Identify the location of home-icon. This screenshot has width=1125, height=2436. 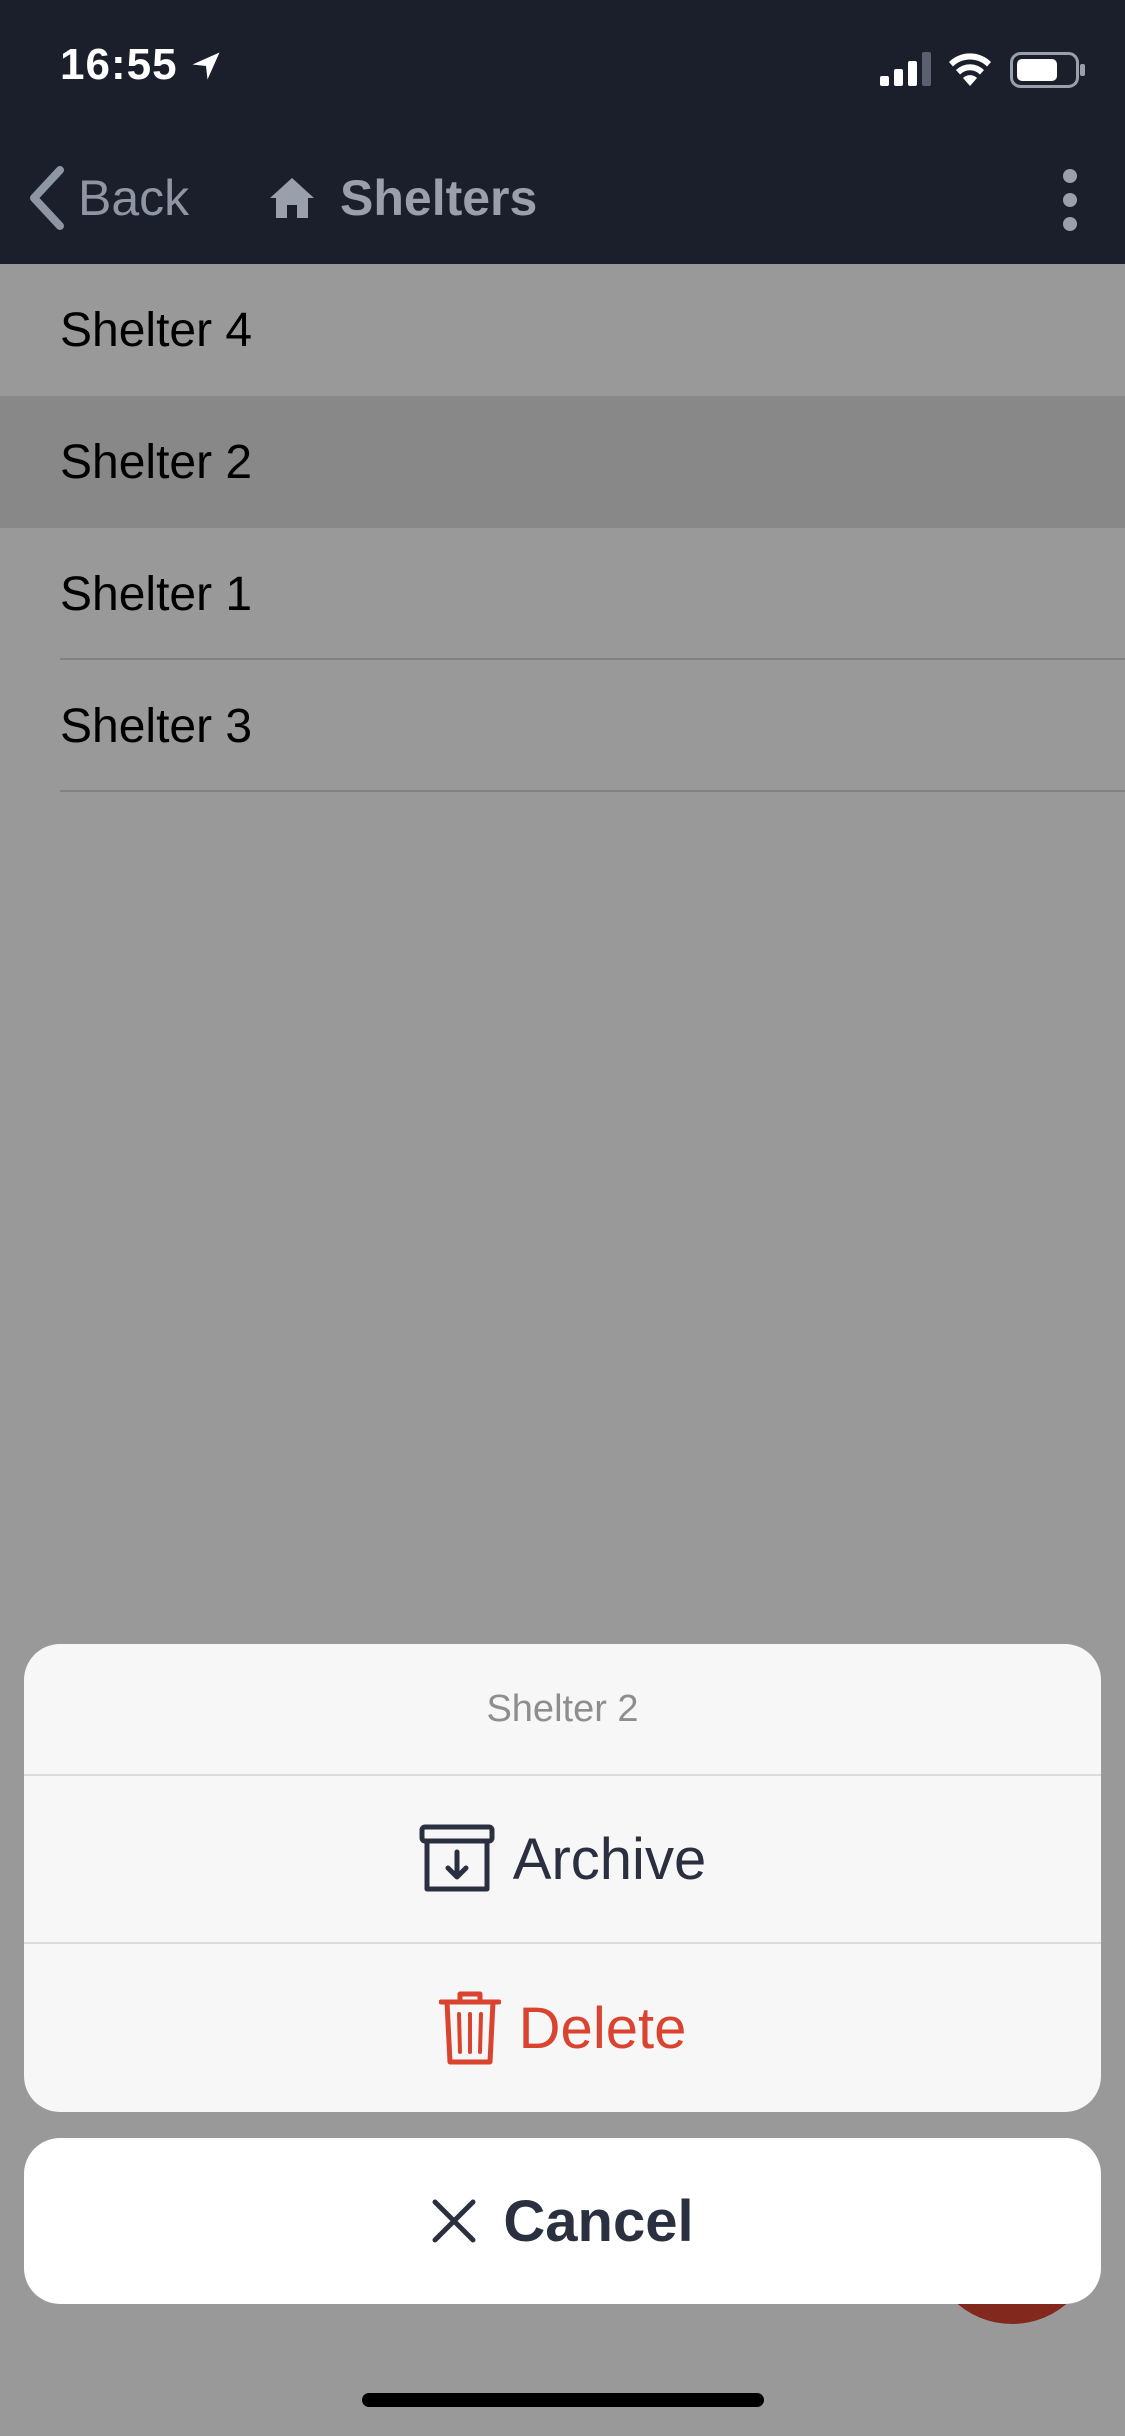
(292, 198).